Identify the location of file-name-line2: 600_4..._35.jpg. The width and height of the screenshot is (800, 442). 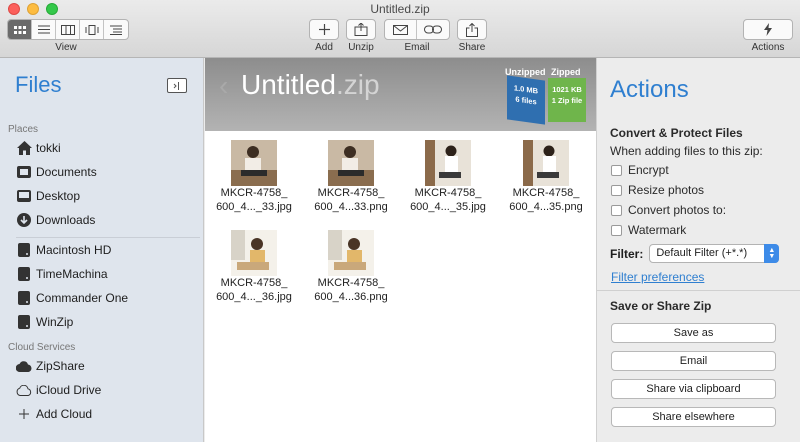
(448, 207).